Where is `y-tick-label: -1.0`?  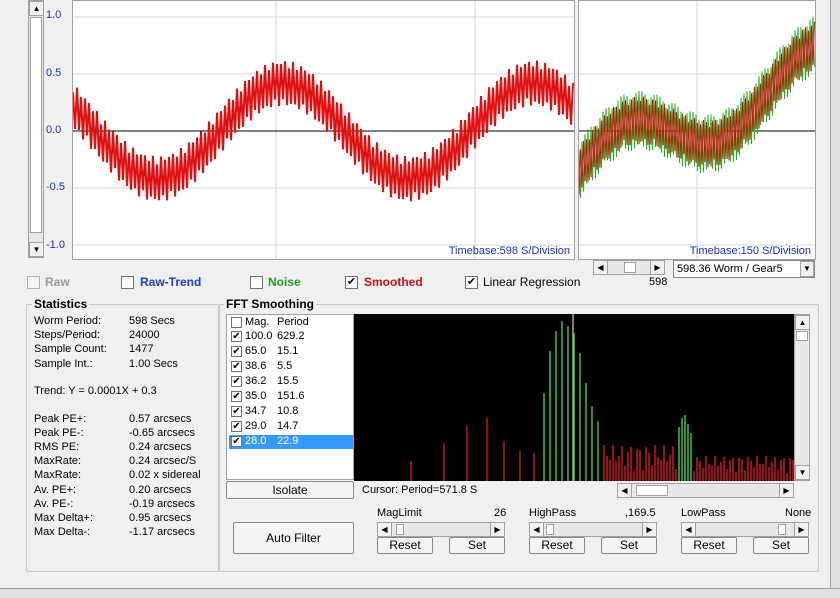 y-tick-label: -1.0 is located at coordinates (55, 245).